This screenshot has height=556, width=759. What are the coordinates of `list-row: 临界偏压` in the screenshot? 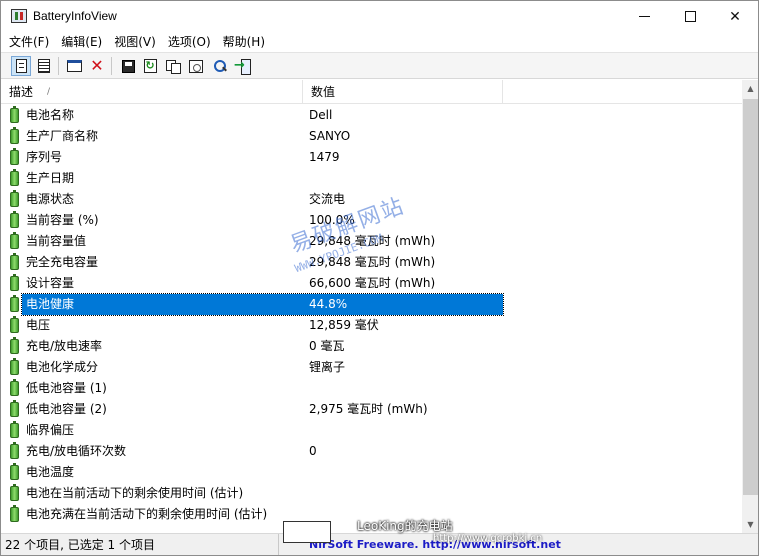 It's located at (371, 430).